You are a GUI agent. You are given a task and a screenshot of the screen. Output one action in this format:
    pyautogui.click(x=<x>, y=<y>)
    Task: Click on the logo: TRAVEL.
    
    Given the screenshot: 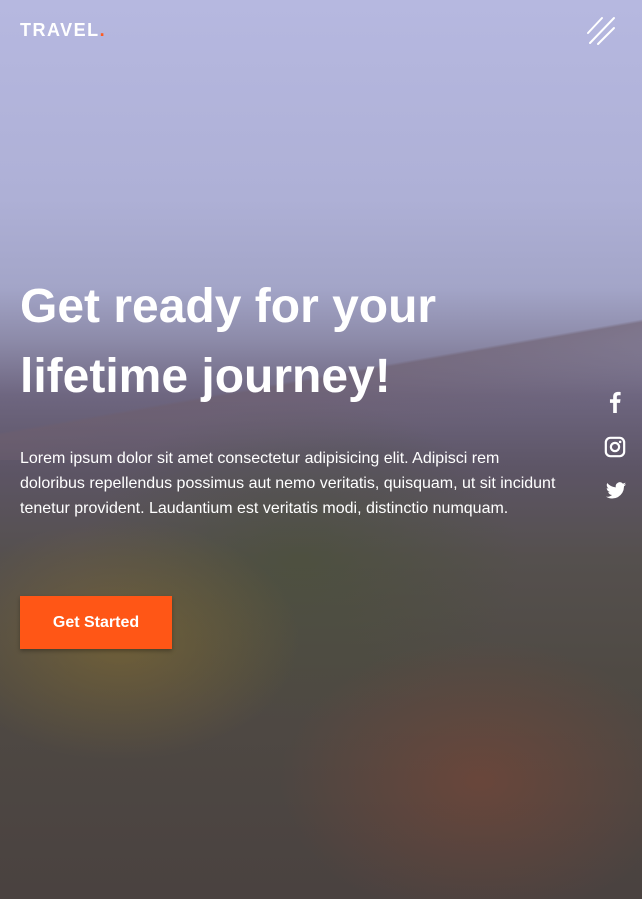 What is the action you would take?
    pyautogui.click(x=63, y=30)
    